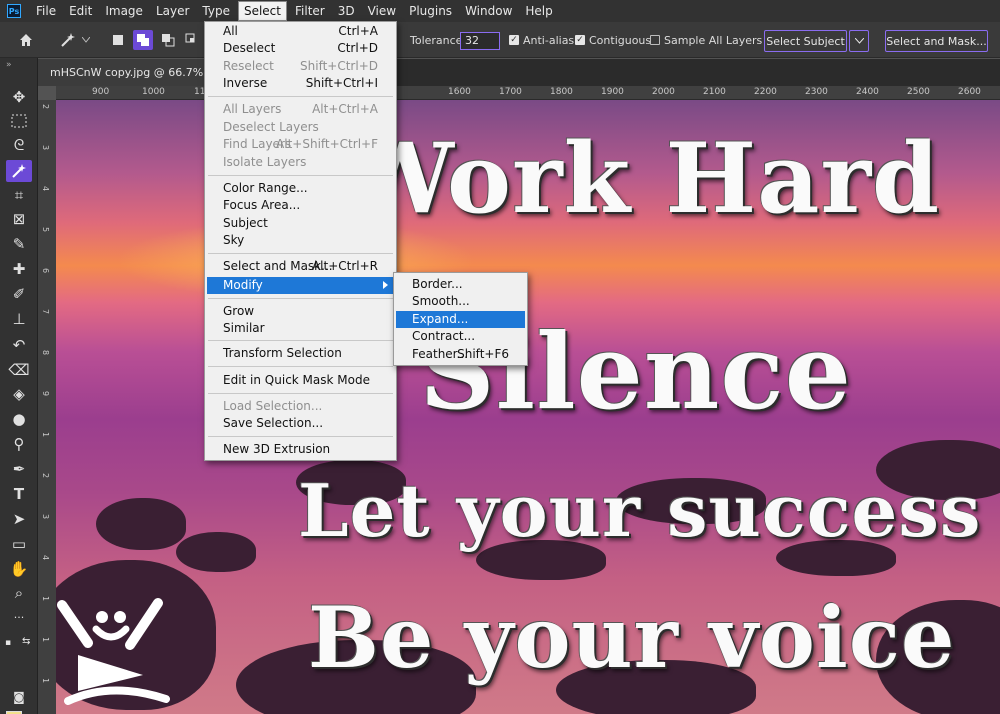 This screenshot has width=1000, height=714. Describe the element at coordinates (538, 11) in the screenshot. I see `menu-help: Help` at that location.